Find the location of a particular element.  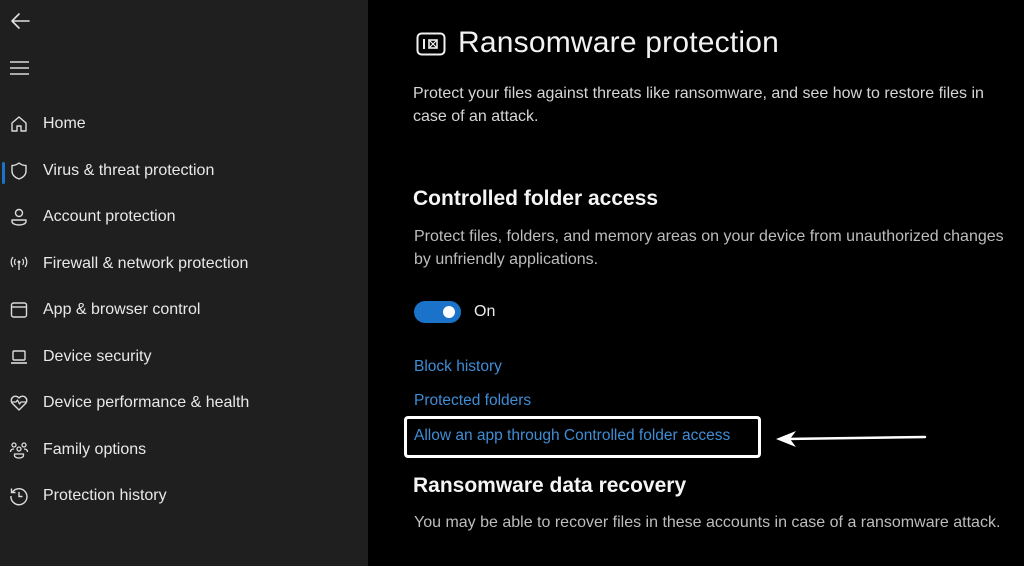

hamburger-menu-icon is located at coordinates (19, 68).